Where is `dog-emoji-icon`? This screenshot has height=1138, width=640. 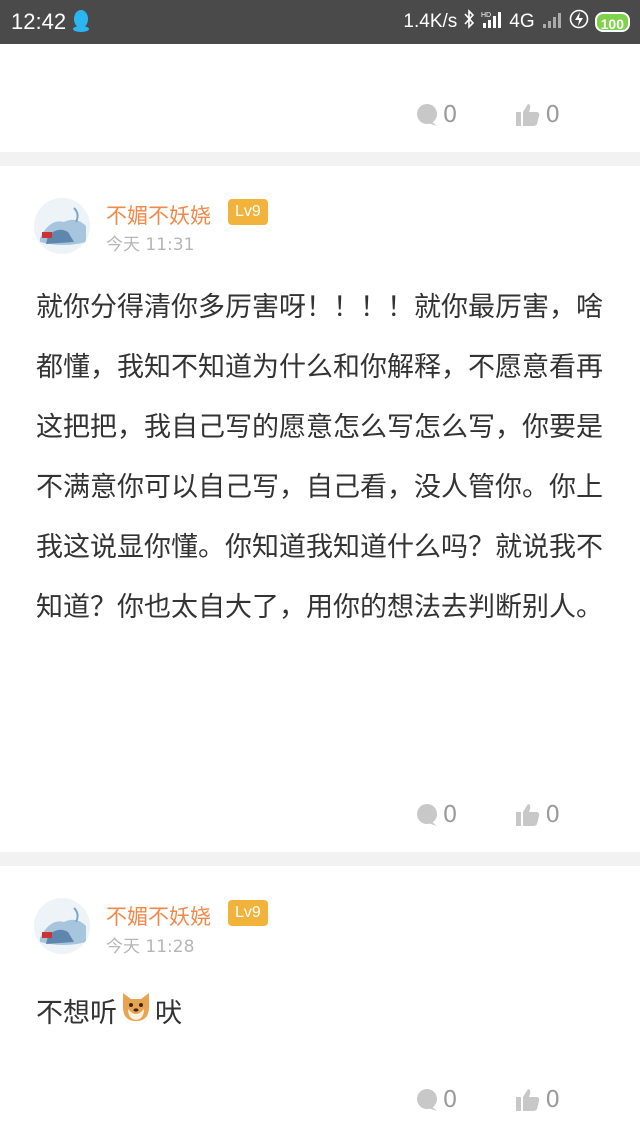 dog-emoji-icon is located at coordinates (136, 1015).